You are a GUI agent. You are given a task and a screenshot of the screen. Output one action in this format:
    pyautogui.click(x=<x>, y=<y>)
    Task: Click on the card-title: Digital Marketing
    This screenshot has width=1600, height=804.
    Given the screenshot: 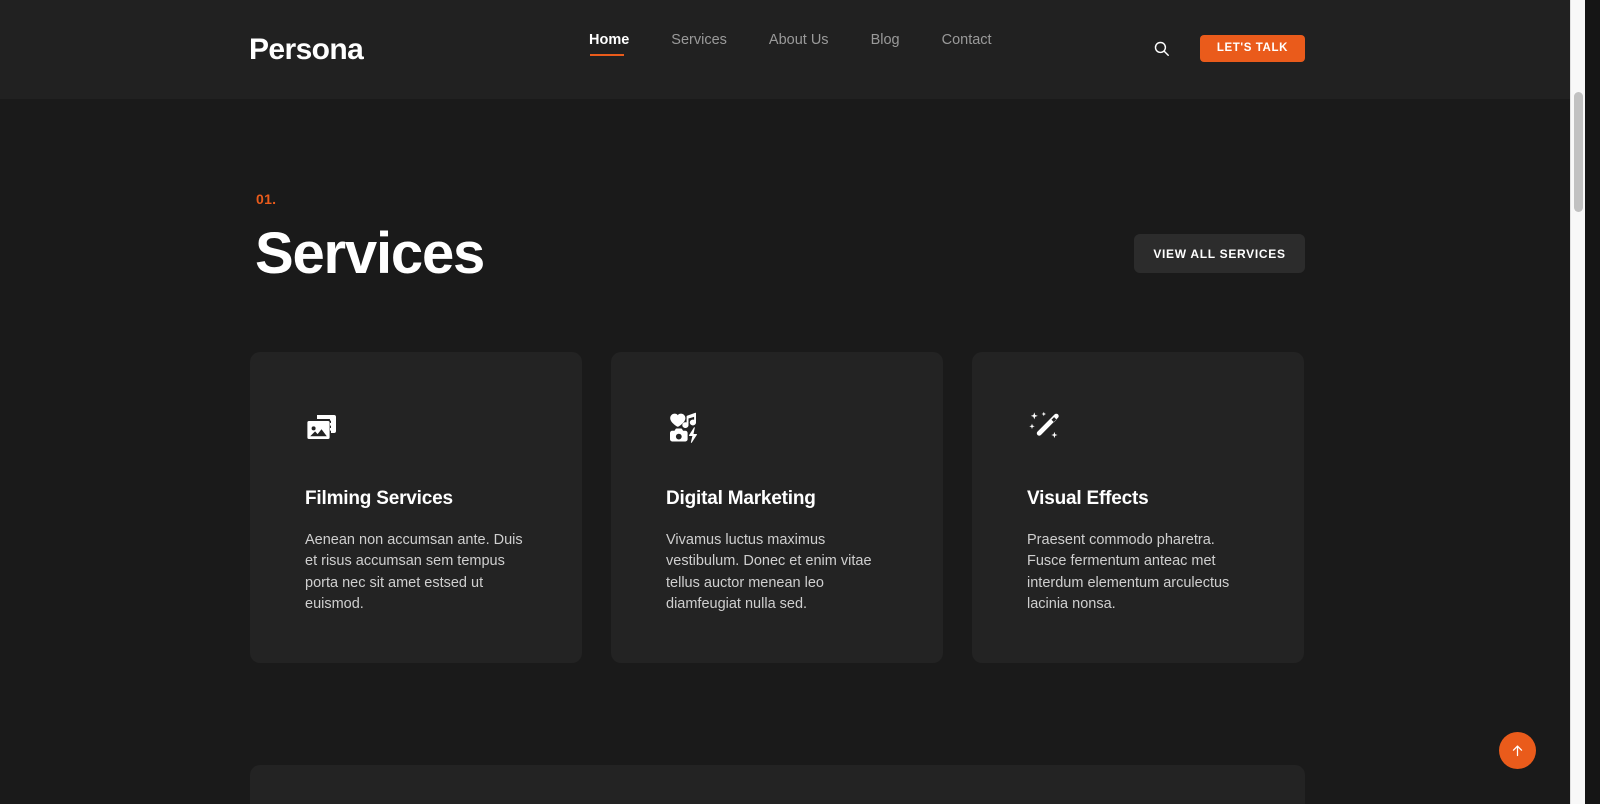 What is the action you would take?
    pyautogui.click(x=741, y=498)
    